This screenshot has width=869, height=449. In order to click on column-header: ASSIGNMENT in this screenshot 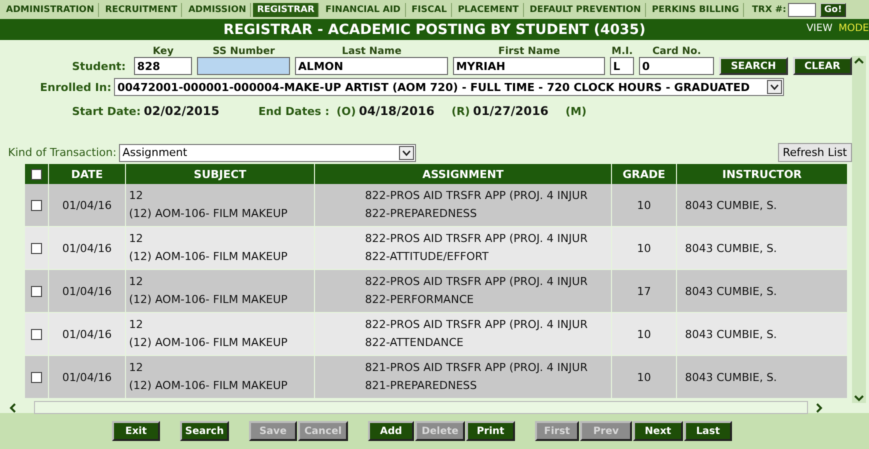, I will do `click(463, 174)`.